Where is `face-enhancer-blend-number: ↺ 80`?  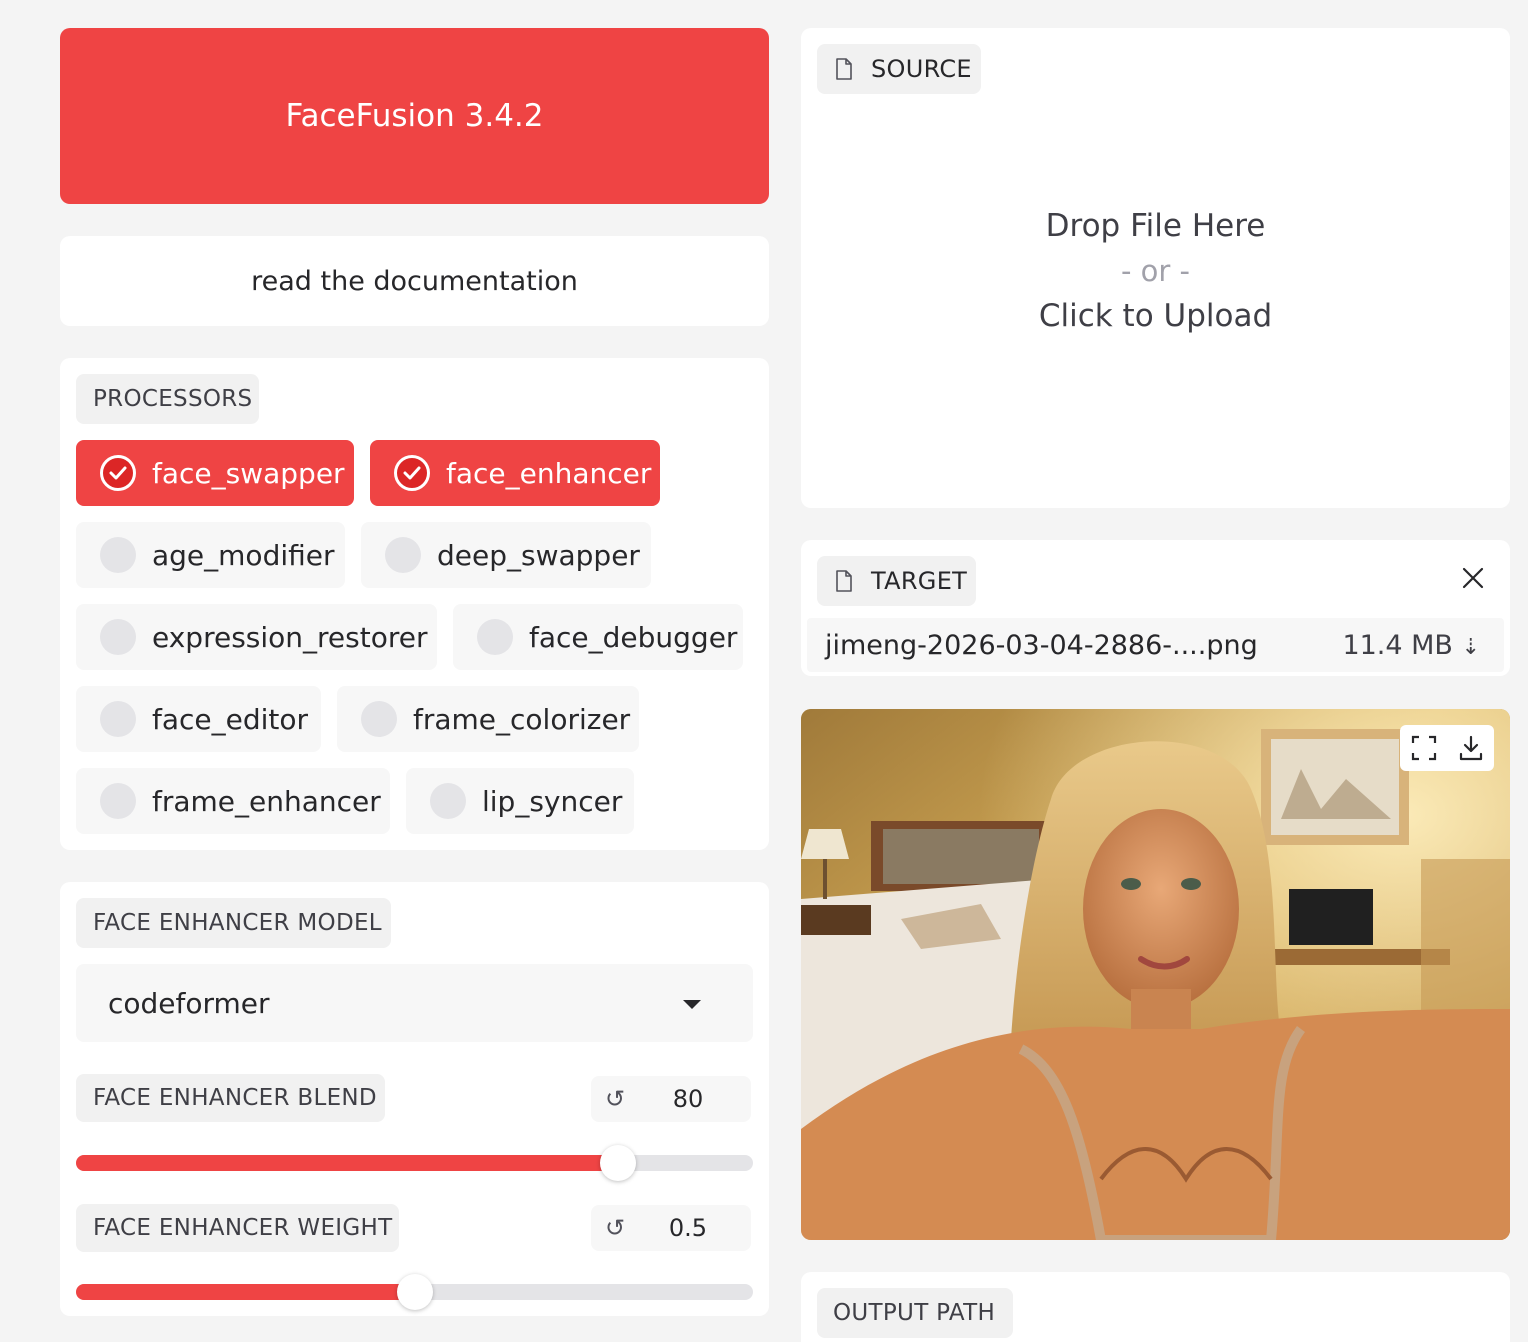 face-enhancer-blend-number: ↺ 80 is located at coordinates (671, 1099).